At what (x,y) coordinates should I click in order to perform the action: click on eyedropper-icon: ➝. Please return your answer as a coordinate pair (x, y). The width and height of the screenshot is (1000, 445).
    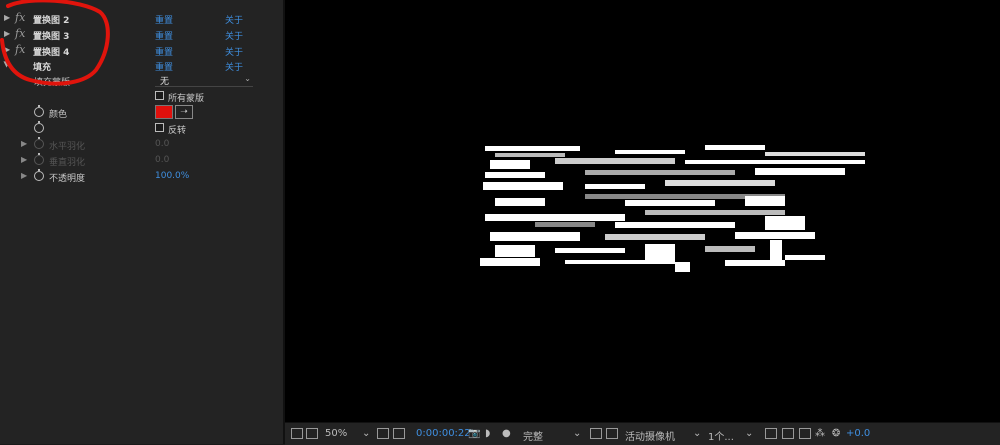
    Looking at the image, I should click on (184, 112).